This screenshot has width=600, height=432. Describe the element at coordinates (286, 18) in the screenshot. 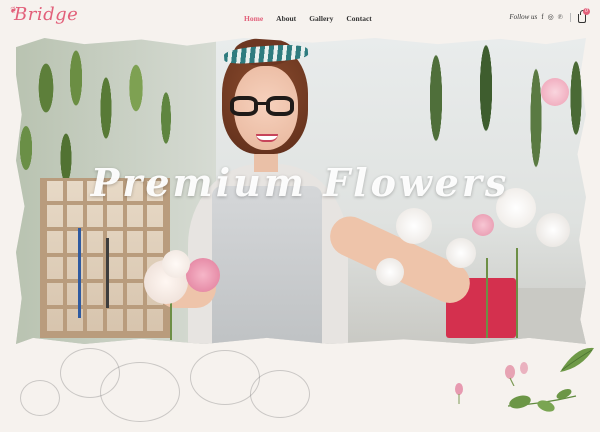

I see `nav-item-about: About` at that location.